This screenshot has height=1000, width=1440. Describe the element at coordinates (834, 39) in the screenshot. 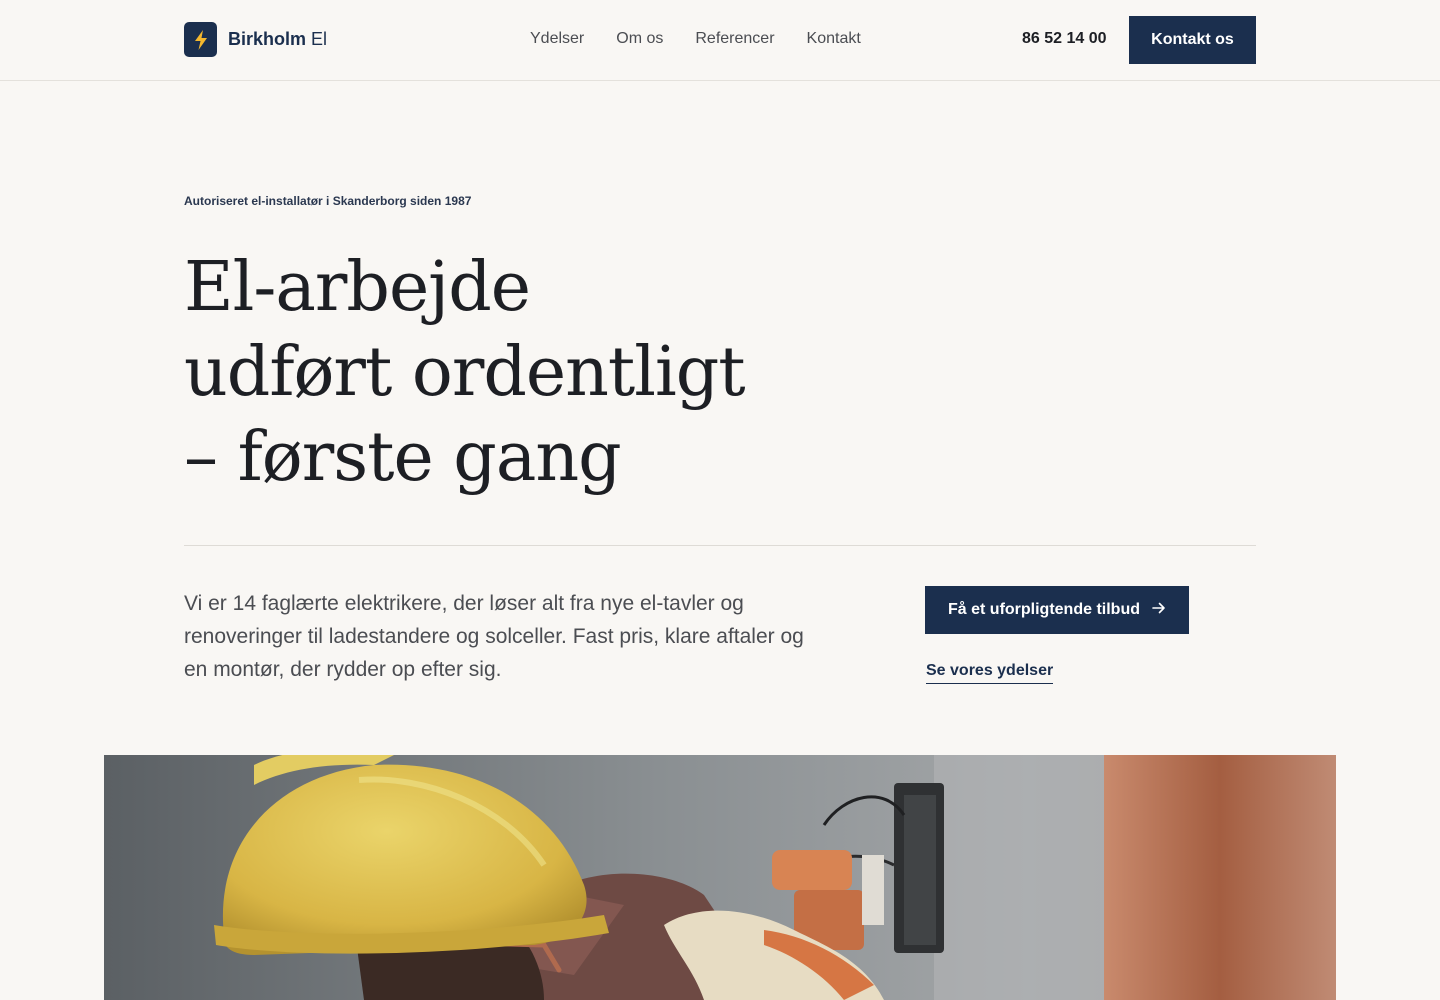

I see `nav-link-kontakt: Kontakt` at that location.